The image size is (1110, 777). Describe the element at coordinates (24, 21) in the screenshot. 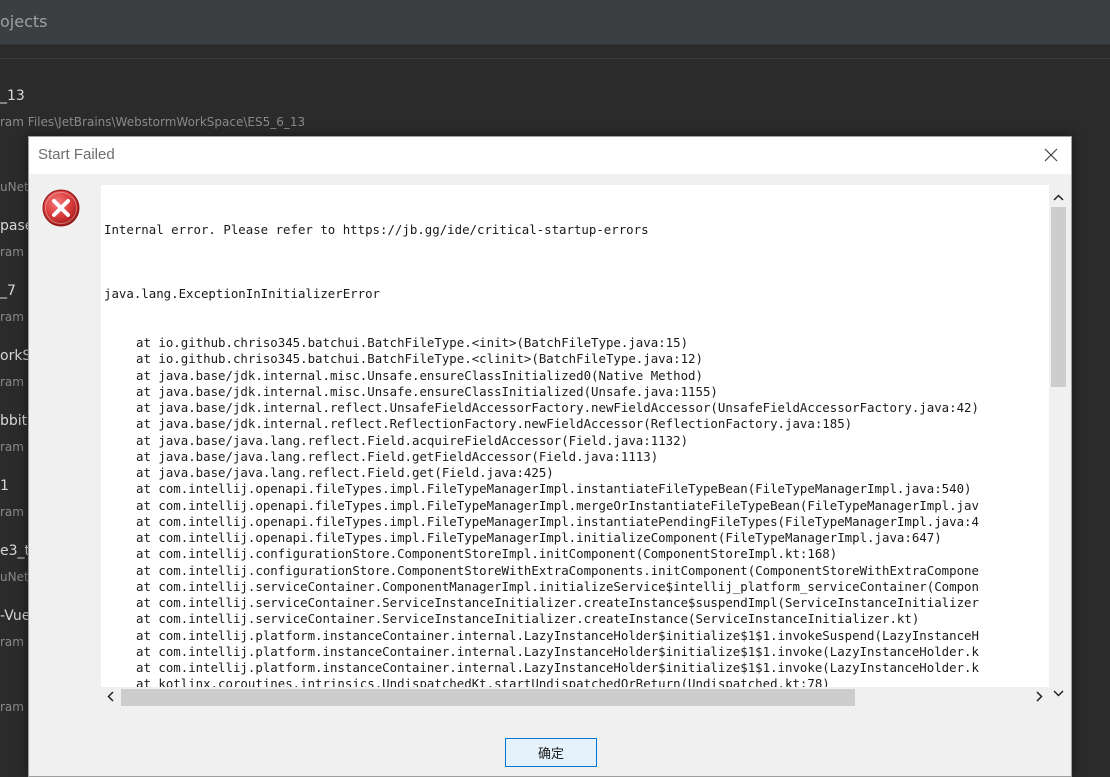

I see `projects-title: ojects` at that location.